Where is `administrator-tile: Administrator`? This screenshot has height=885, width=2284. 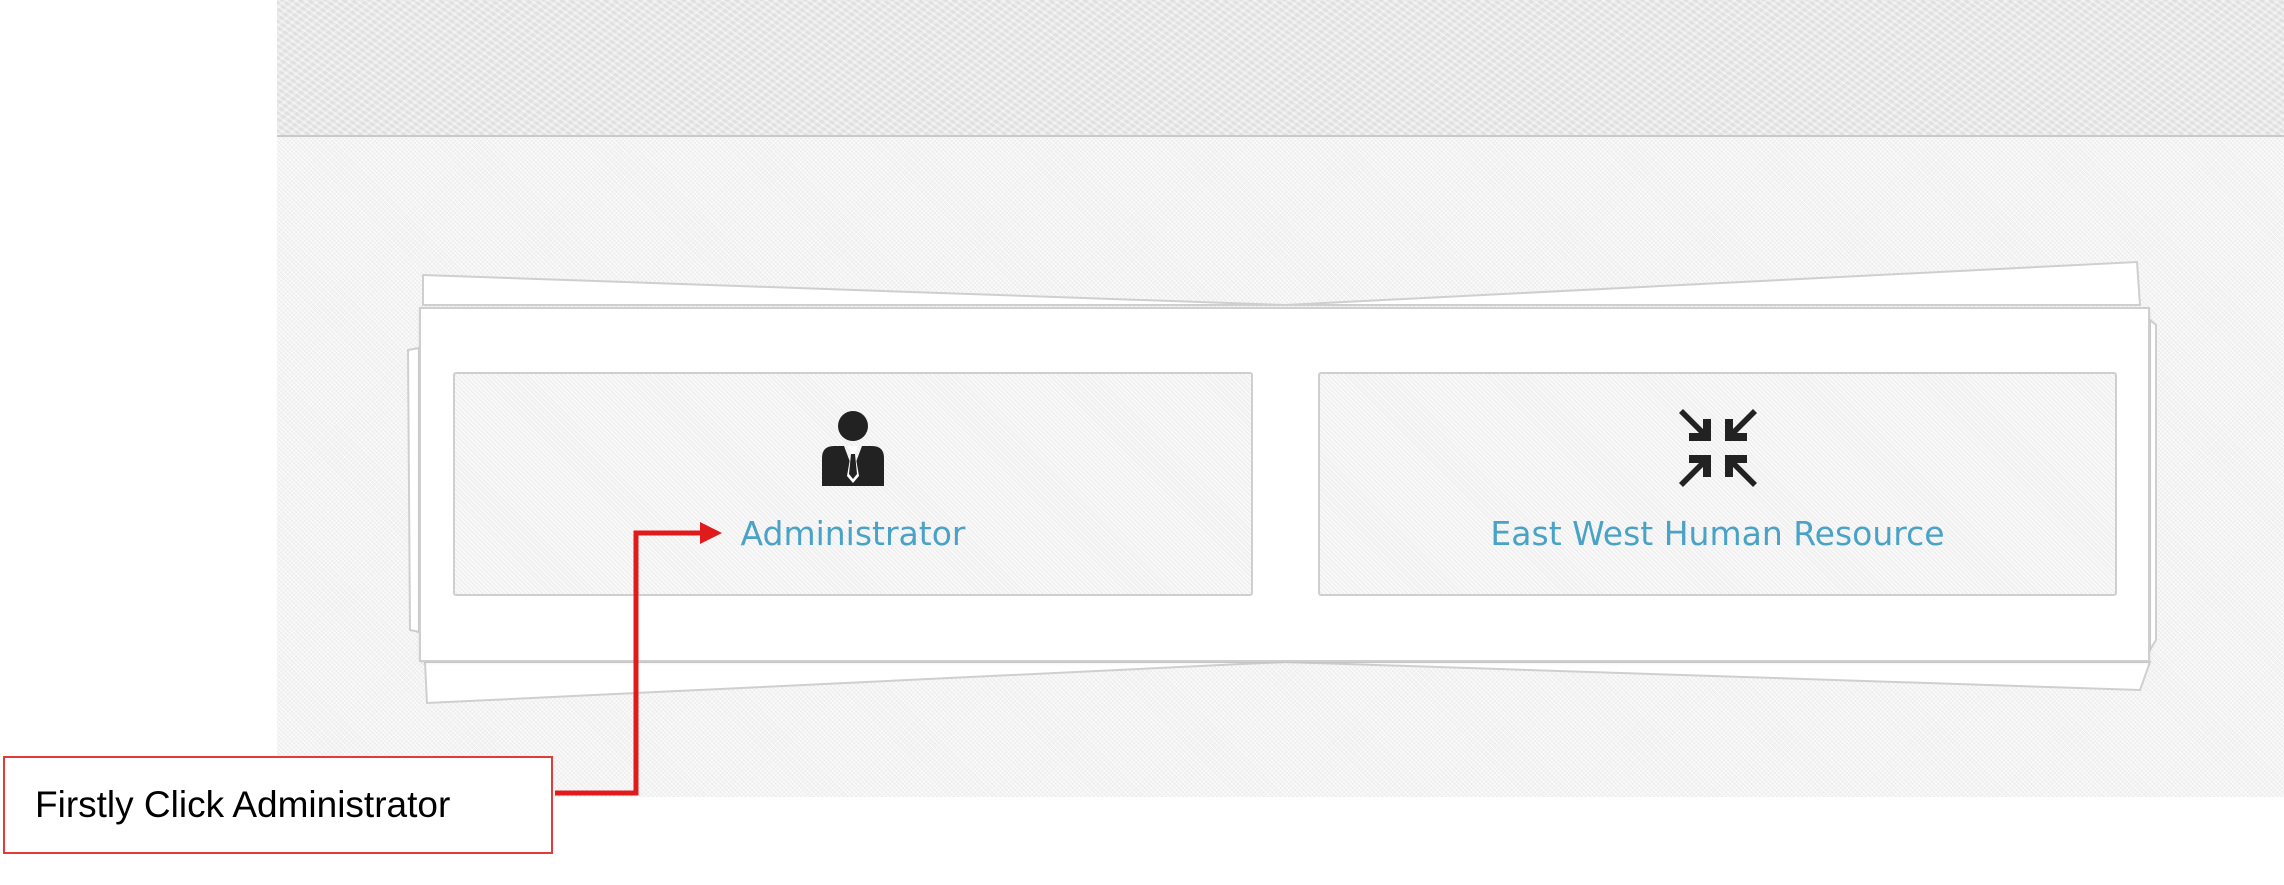 administrator-tile: Administrator is located at coordinates (853, 484).